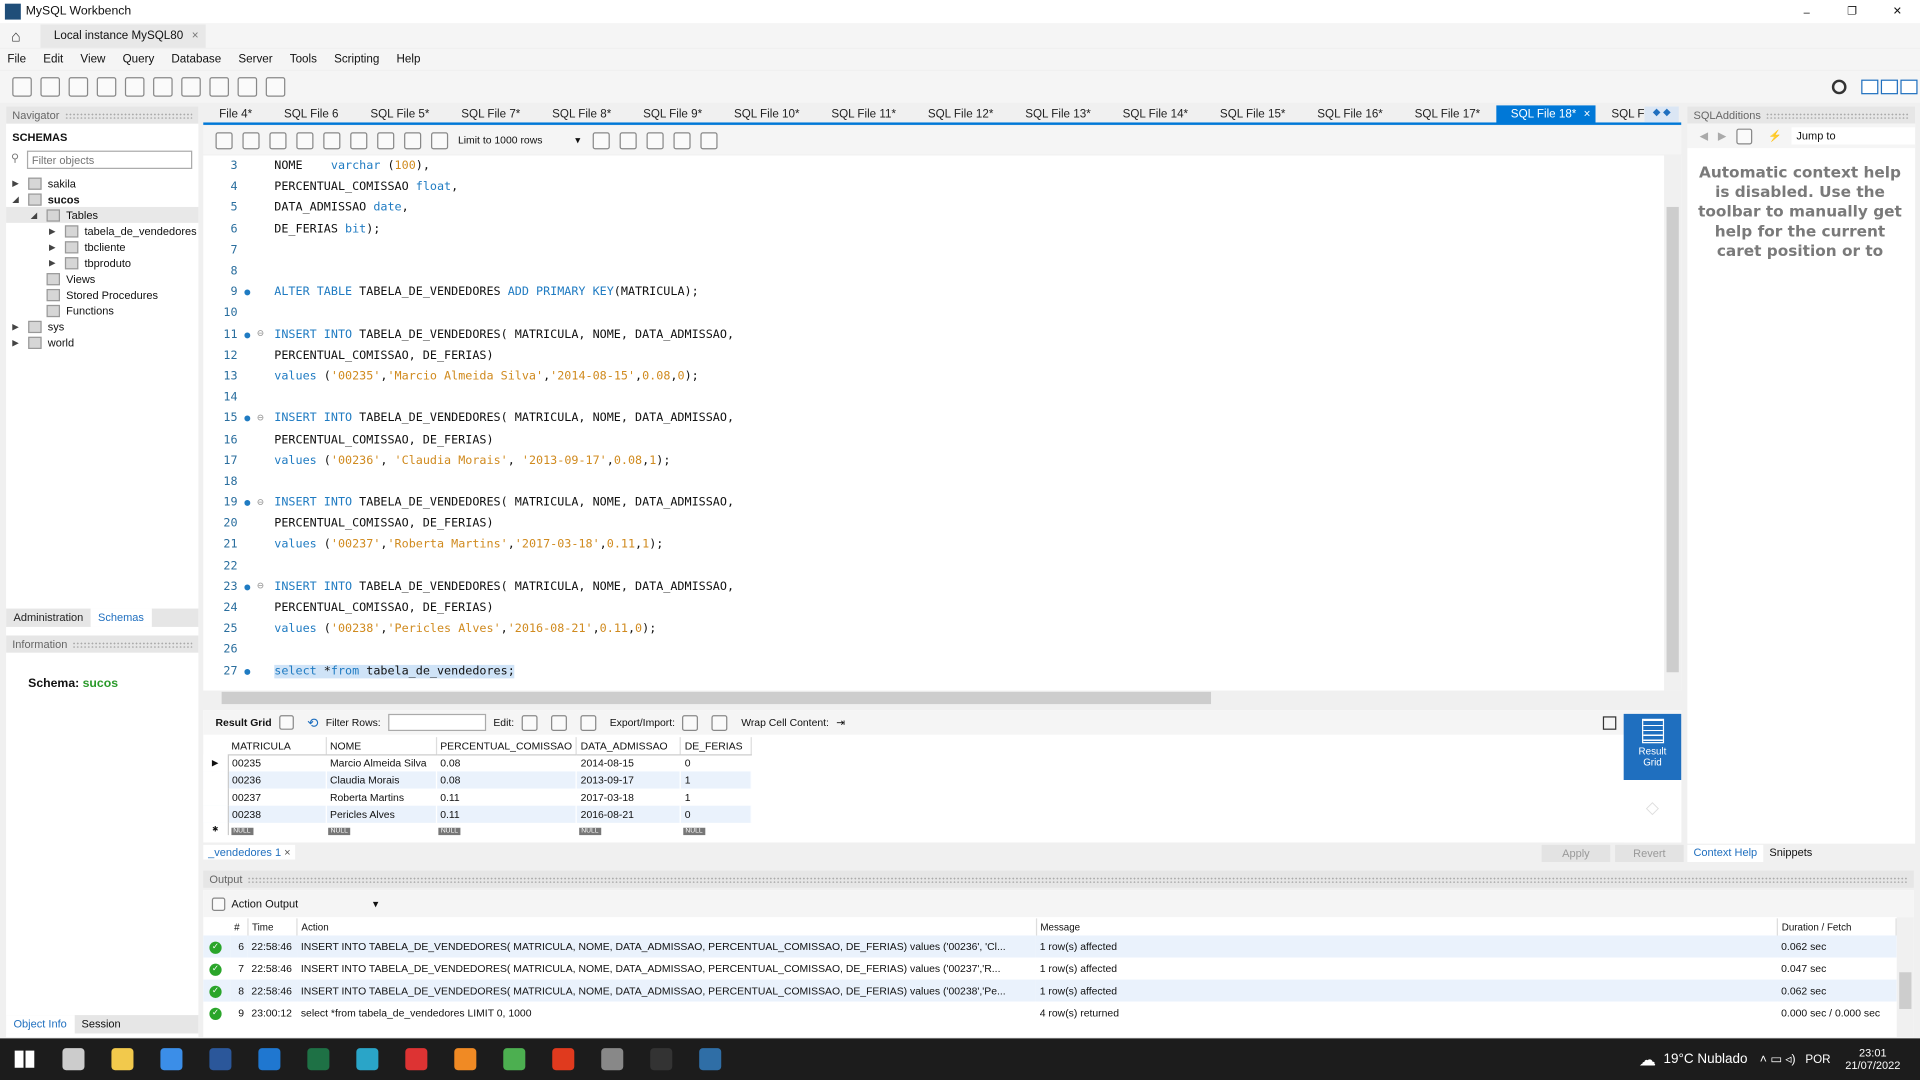 This screenshot has height=1080, width=1920. I want to click on tab-sql-file: SQL File 12*, so click(960, 113).